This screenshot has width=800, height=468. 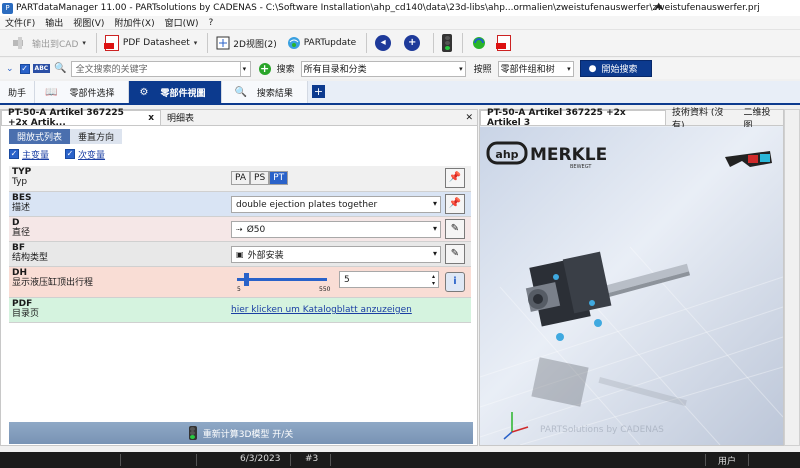 I want to click on search-input: 全文搜索的关键字, so click(x=155, y=68).